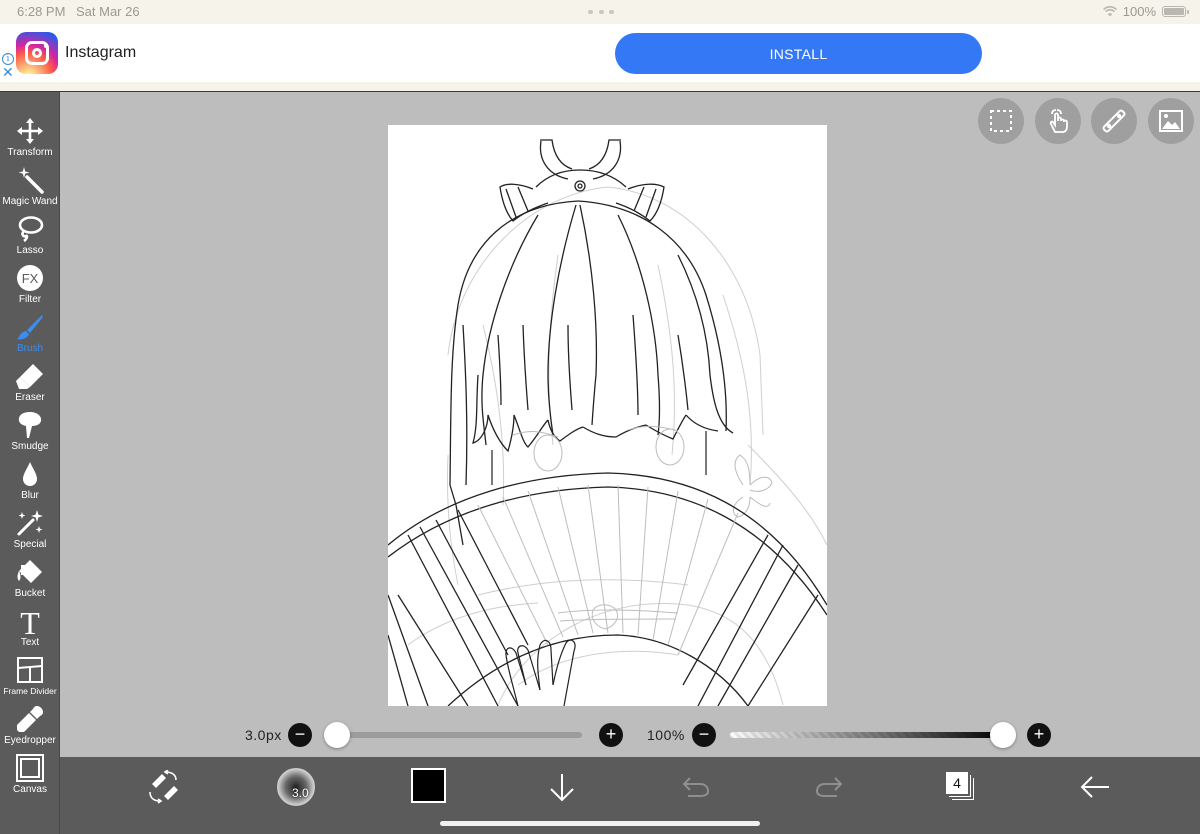  What do you see at coordinates (30, 523) in the screenshot?
I see `sparkle-icon` at bounding box center [30, 523].